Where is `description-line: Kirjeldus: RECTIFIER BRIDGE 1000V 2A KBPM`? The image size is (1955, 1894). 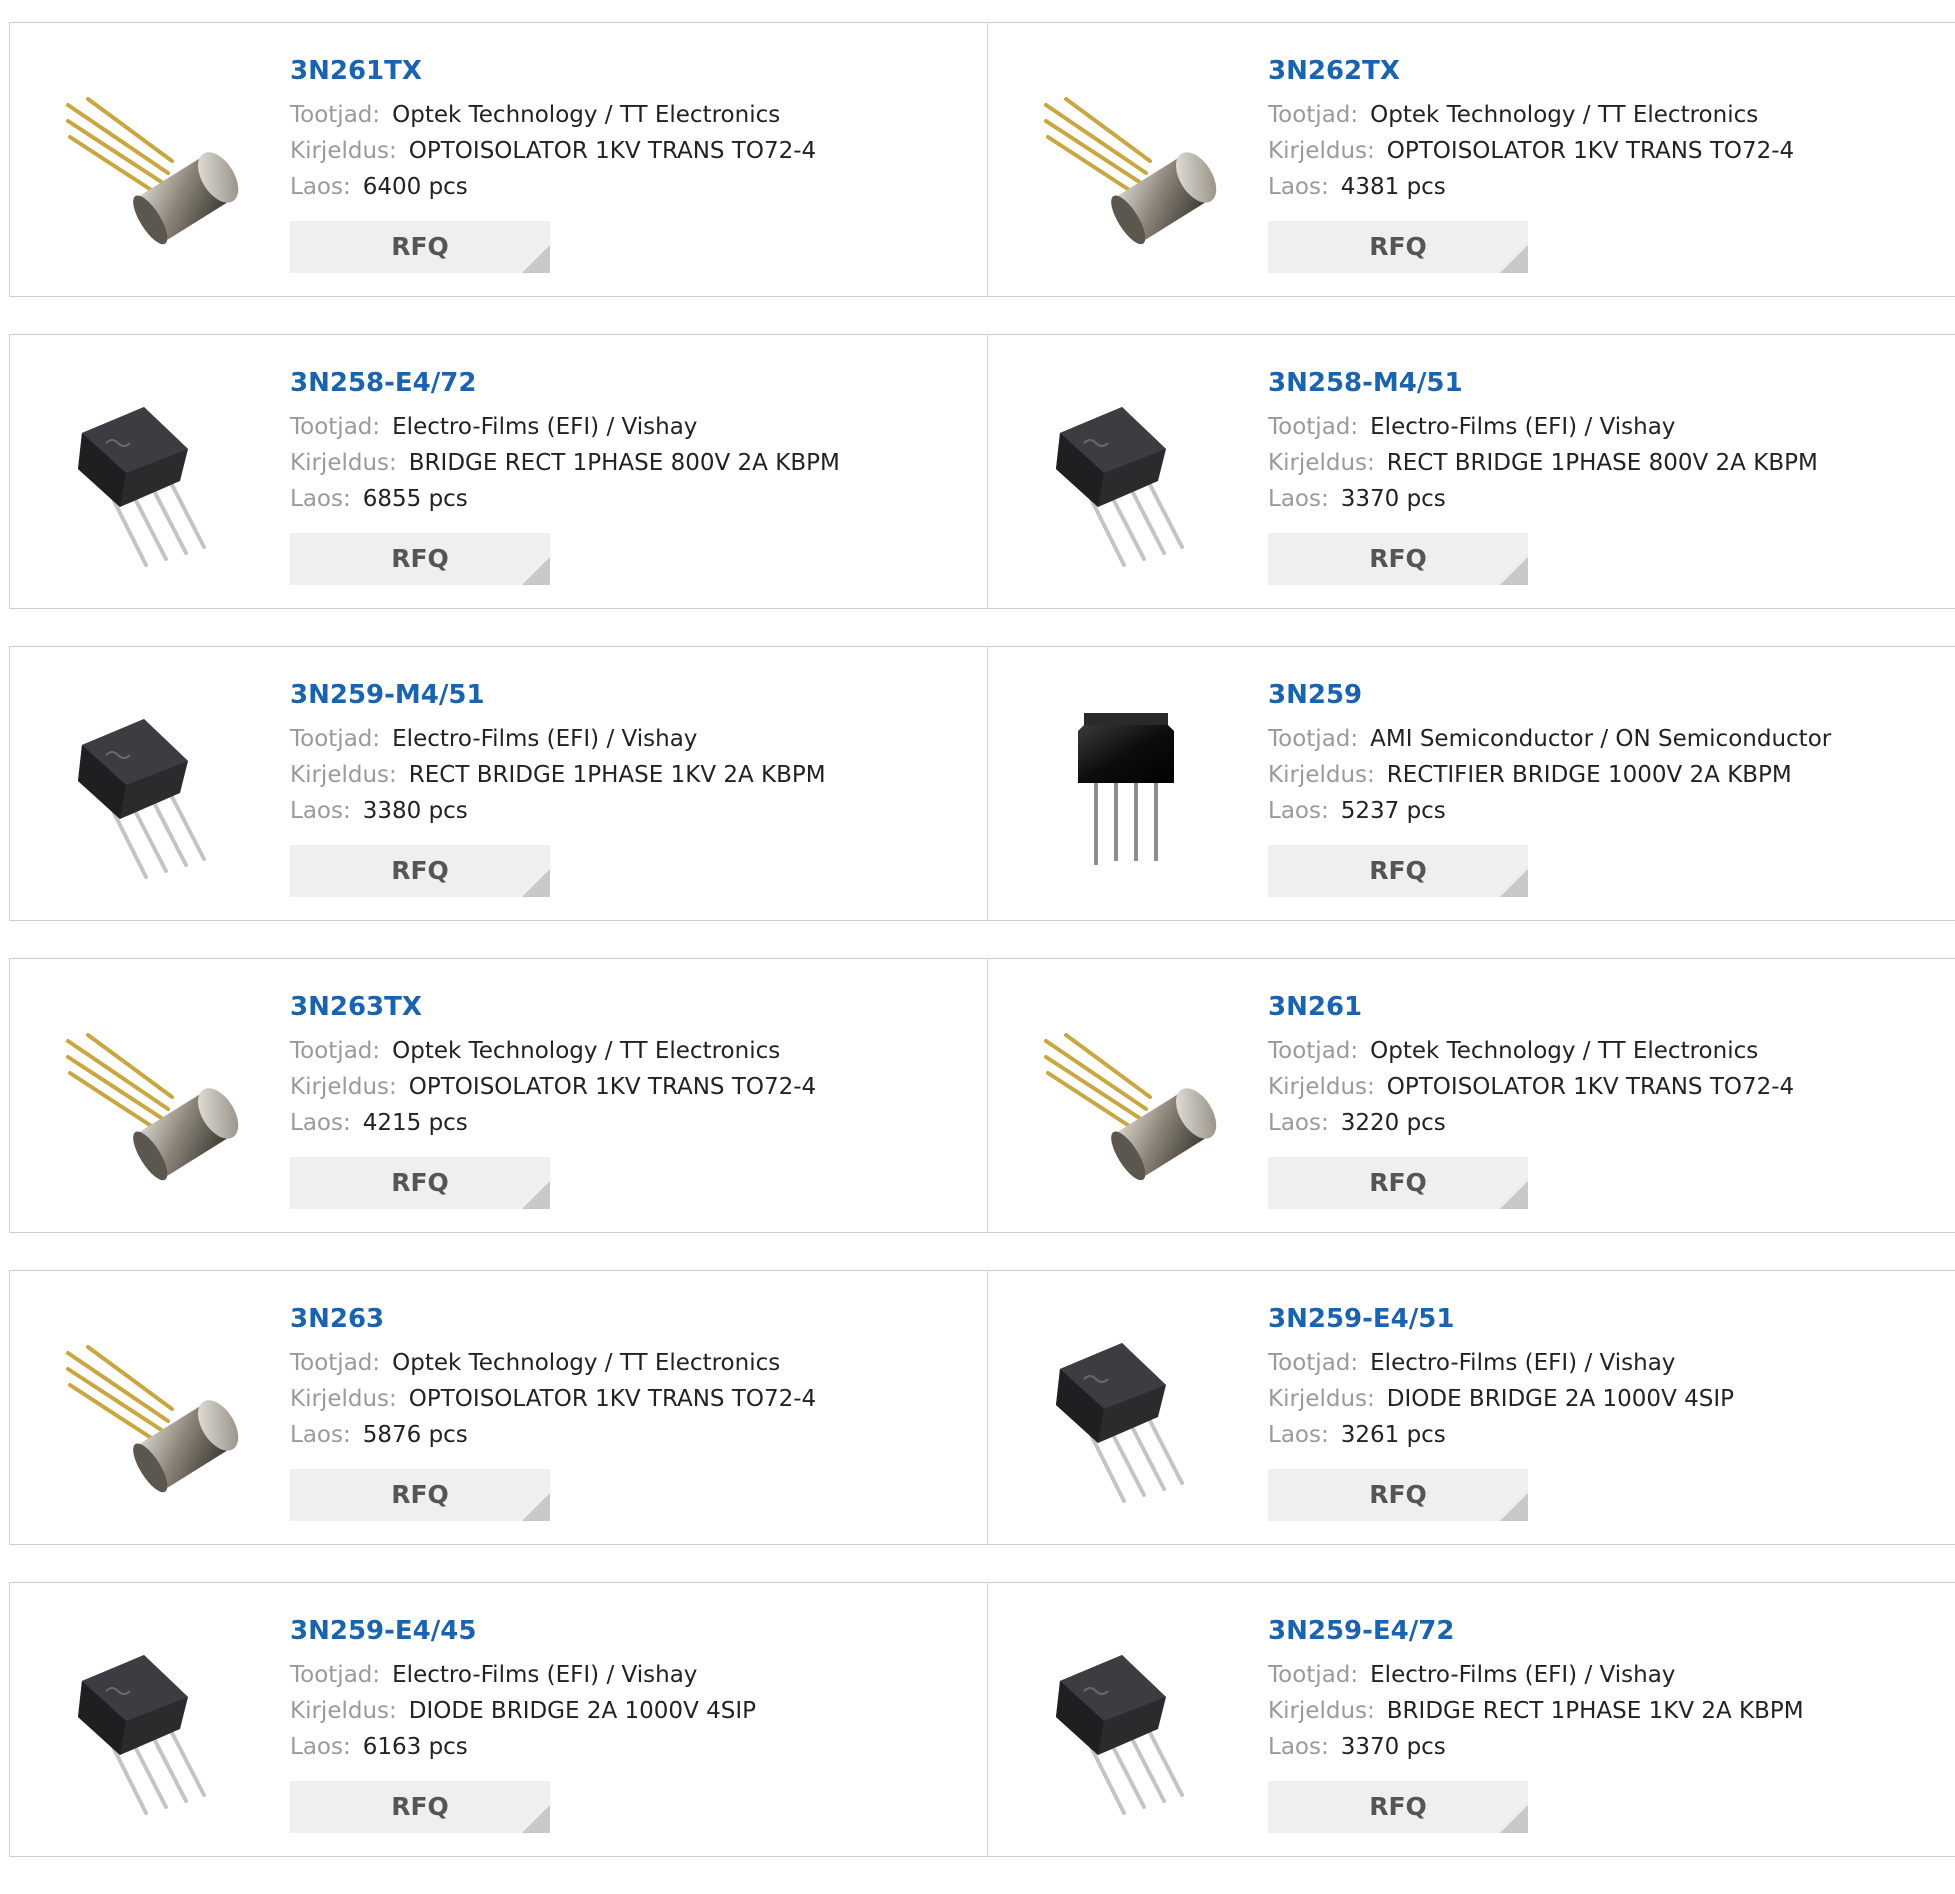 description-line: Kirjeldus: RECTIFIER BRIDGE 1000V 2A KBPM is located at coordinates (1598, 775).